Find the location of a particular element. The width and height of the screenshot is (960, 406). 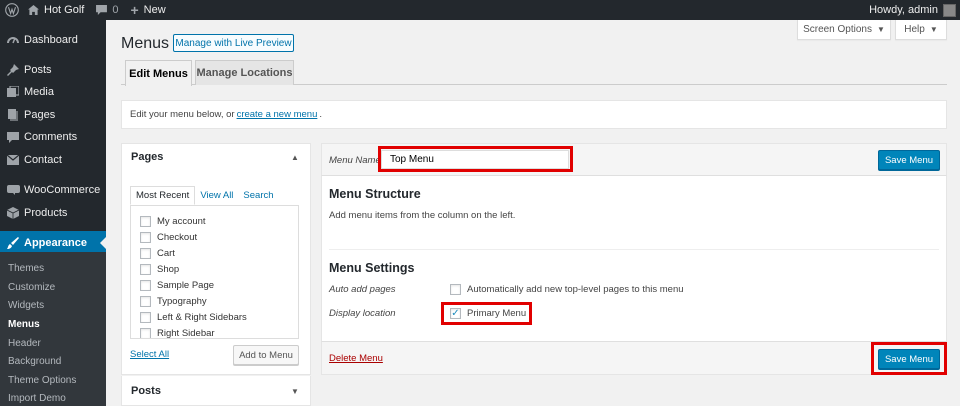

woo-icon is located at coordinates (13, 190).